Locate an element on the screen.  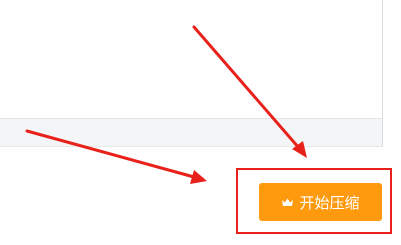
arrow-to-button-left is located at coordinates (116, 156).